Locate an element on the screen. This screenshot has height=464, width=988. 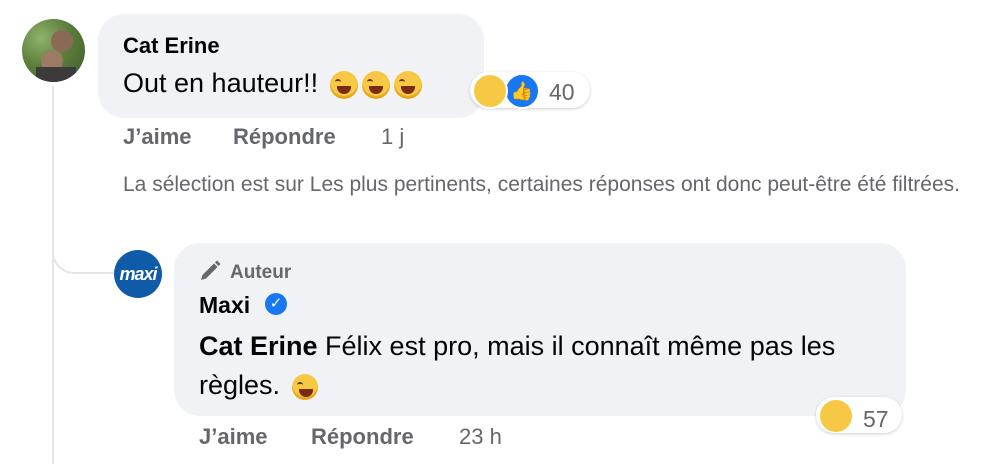
reaction-count: 57 is located at coordinates (876, 419).